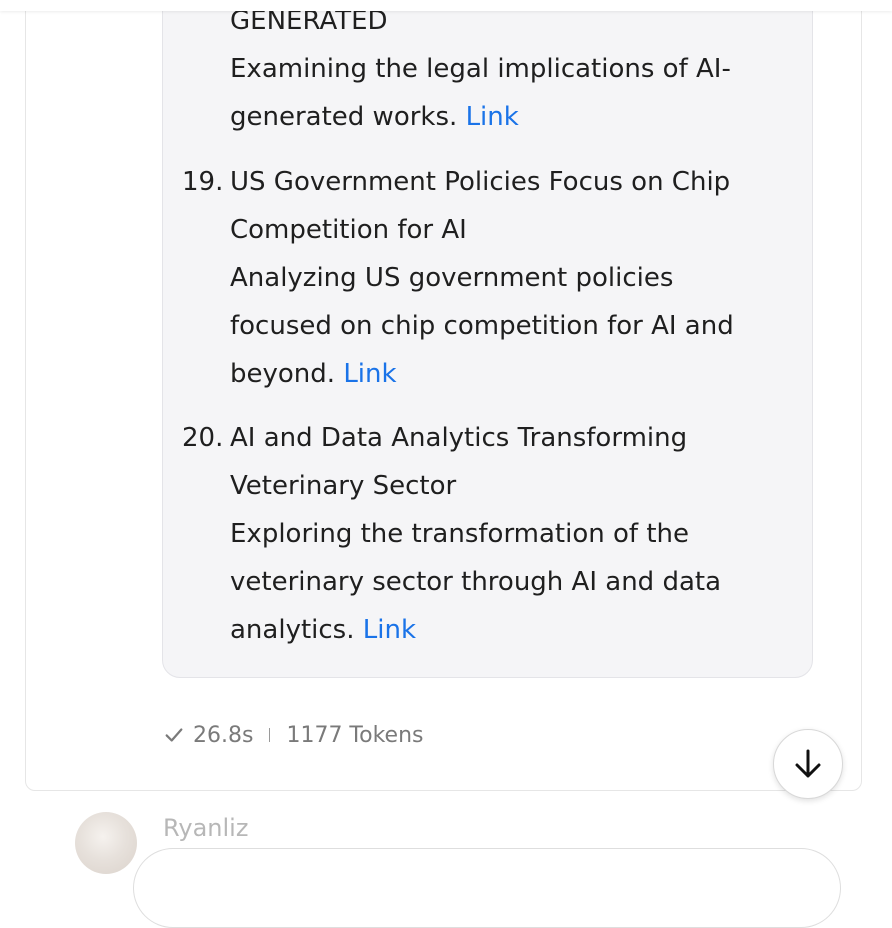 Image resolution: width=892 pixels, height=928 pixels. Describe the element at coordinates (480, 182) in the screenshot. I see `item-title: US Government Policies Focus on Chip` at that location.